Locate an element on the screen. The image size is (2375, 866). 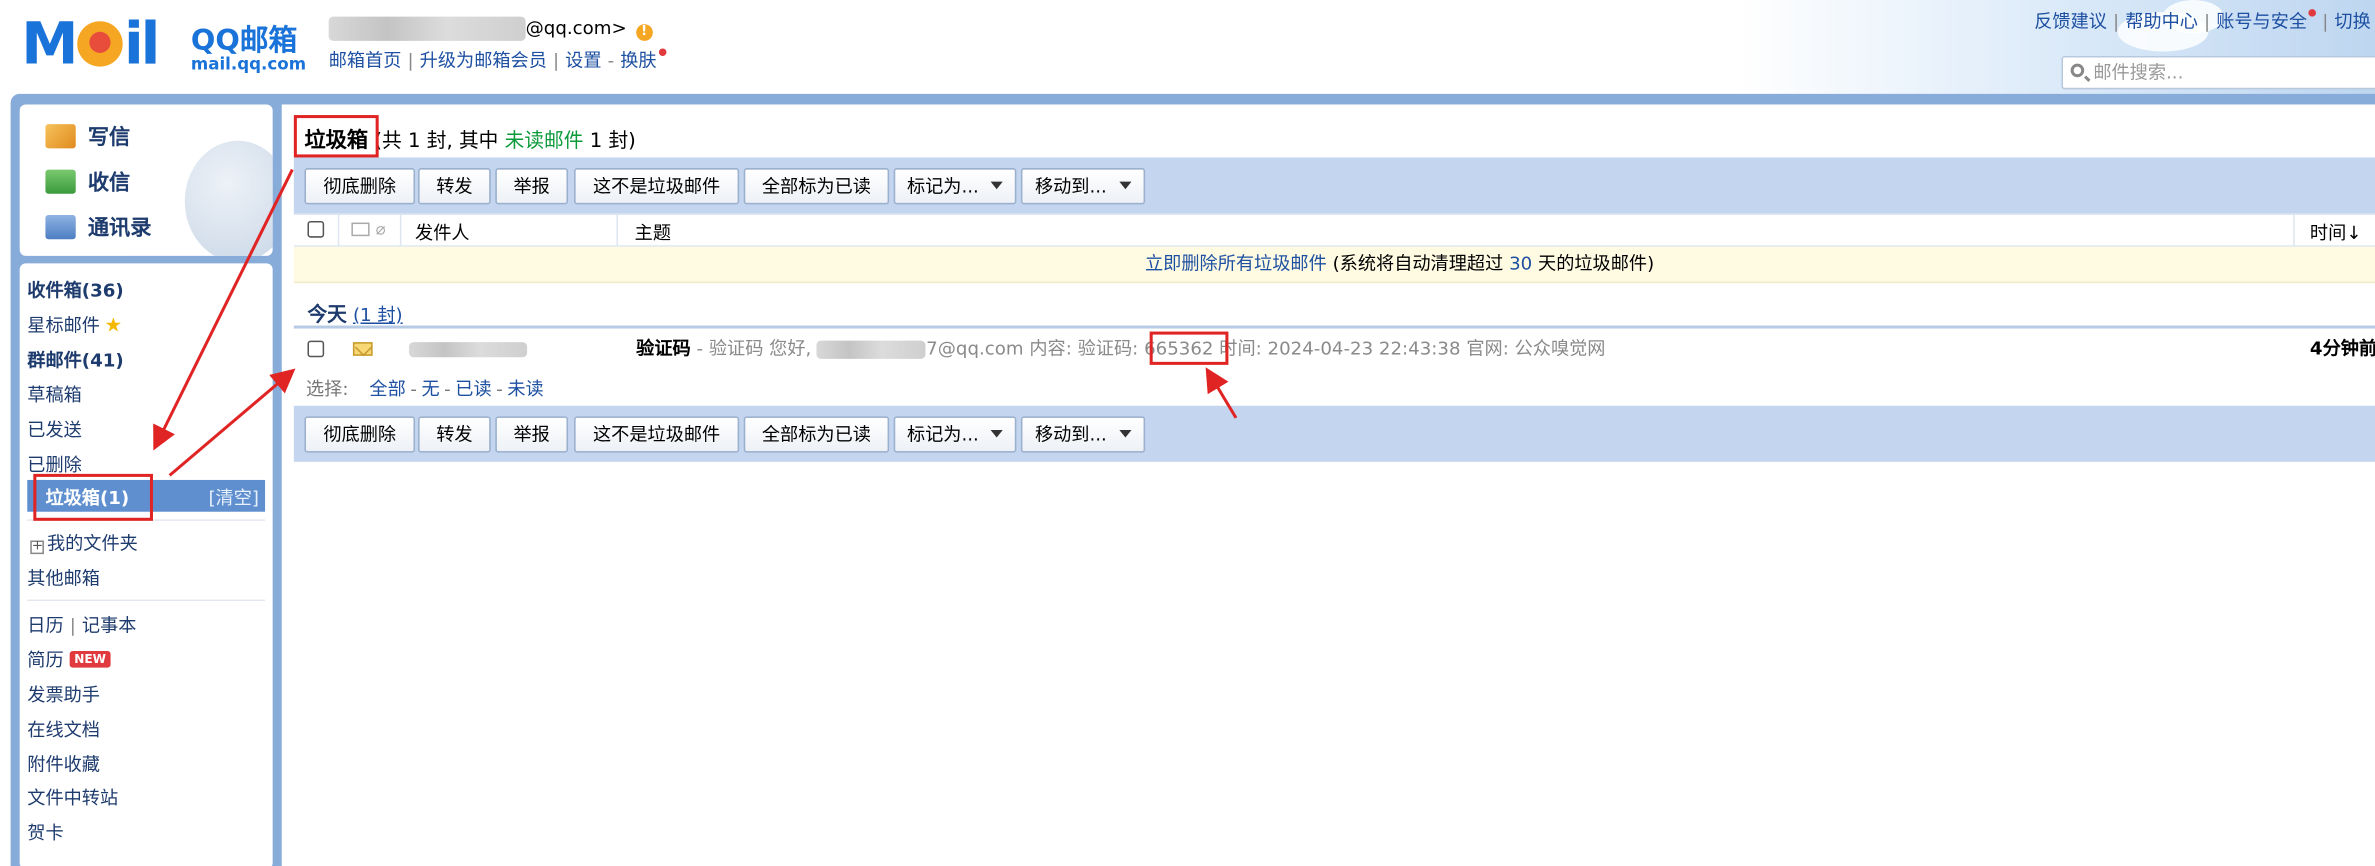
redacted-sender is located at coordinates (468, 350).